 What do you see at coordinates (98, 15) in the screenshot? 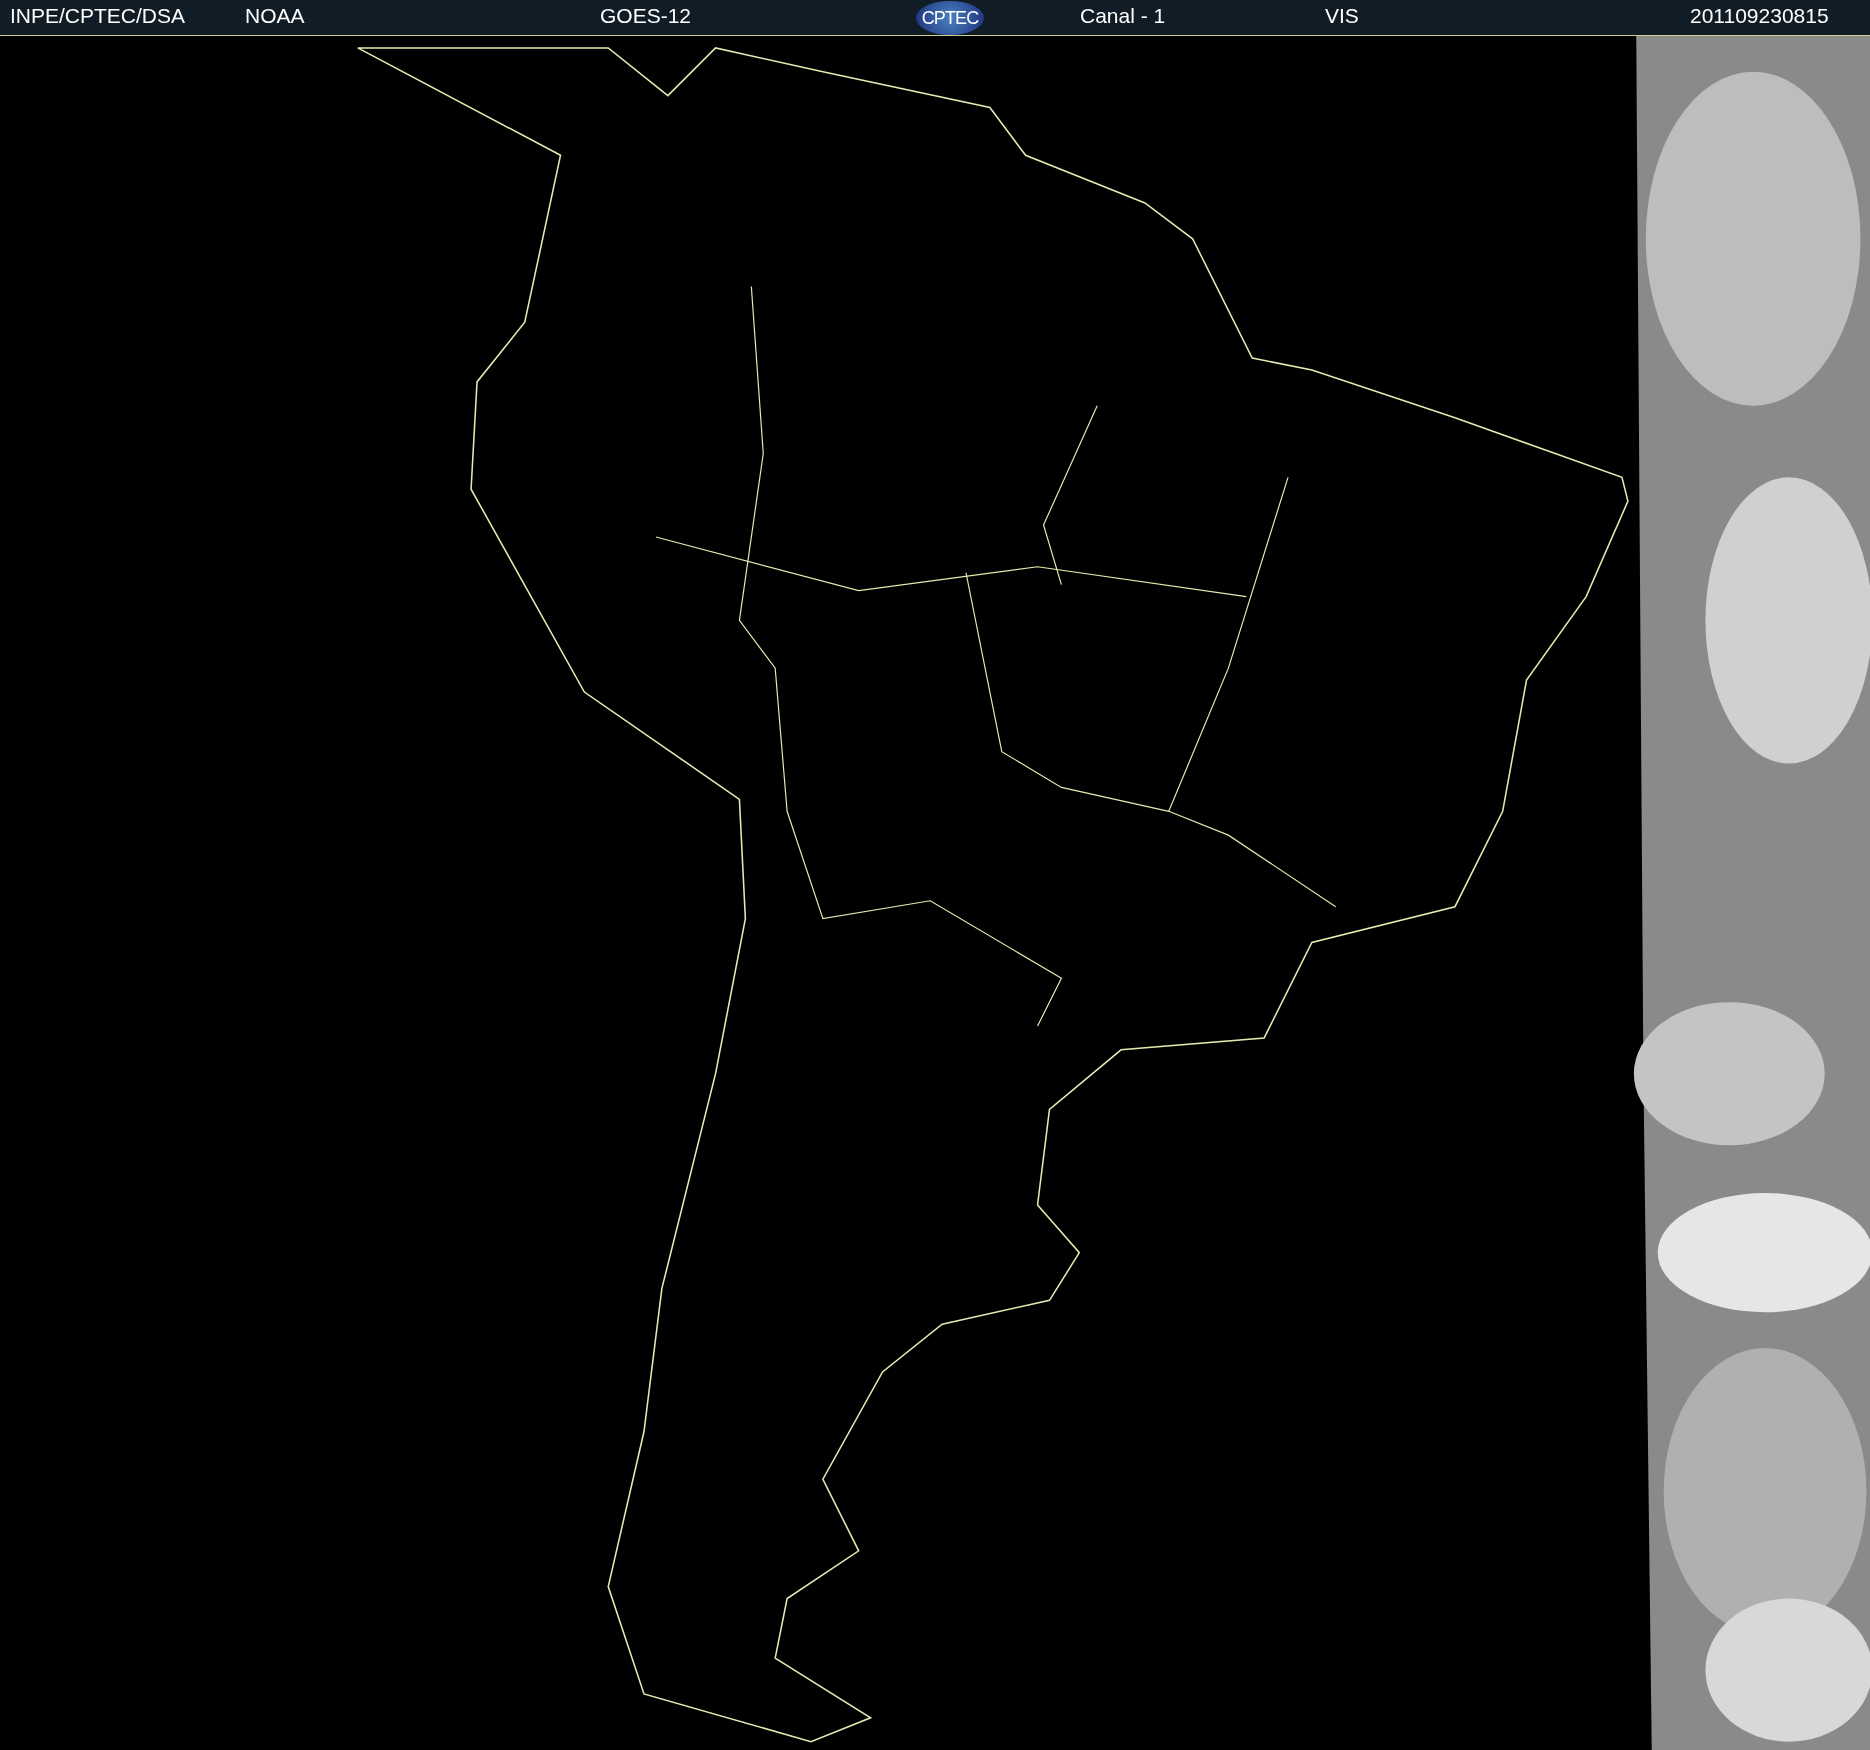
I see `header-label: INPE/CPTEC/DSA` at bounding box center [98, 15].